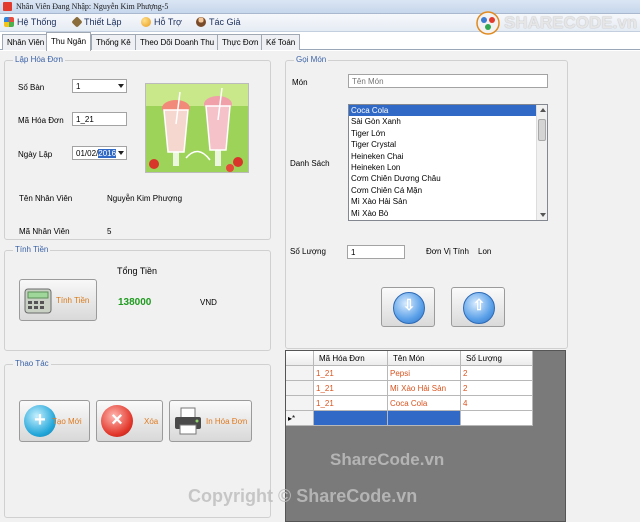  Describe the element at coordinates (9, 22) in the screenshot. I see `windows-flag-icon` at that location.